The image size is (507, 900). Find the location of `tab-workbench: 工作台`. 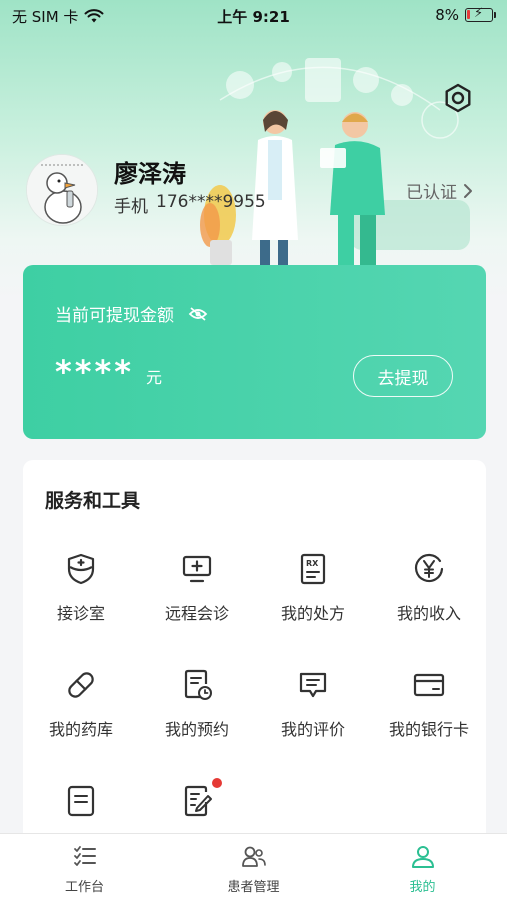

tab-workbench: 工作台 is located at coordinates (84, 869).